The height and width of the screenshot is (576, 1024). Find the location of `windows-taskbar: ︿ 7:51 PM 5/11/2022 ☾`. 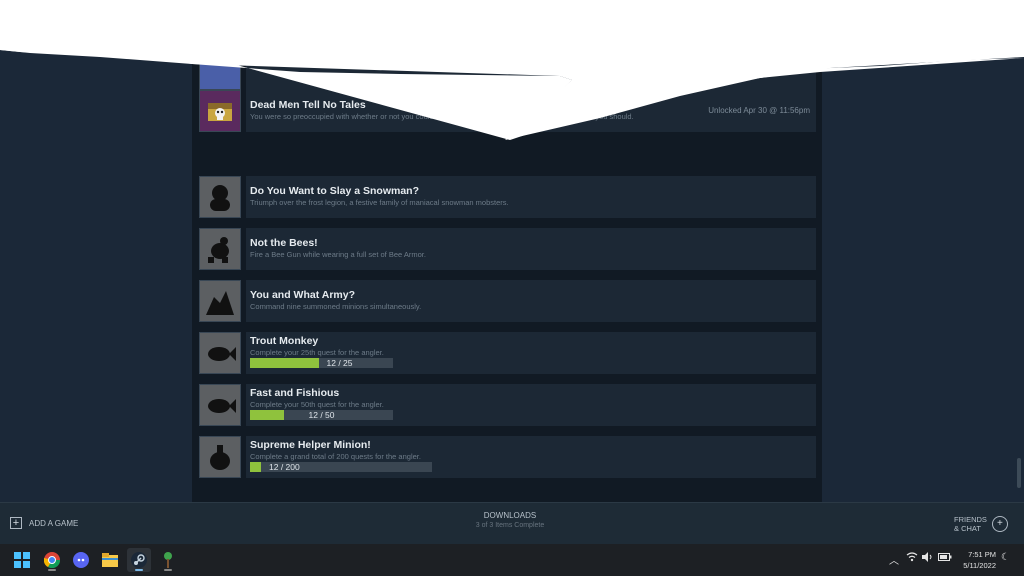

windows-taskbar: ︿ 7:51 PM 5/11/2022 ☾ is located at coordinates (512, 560).